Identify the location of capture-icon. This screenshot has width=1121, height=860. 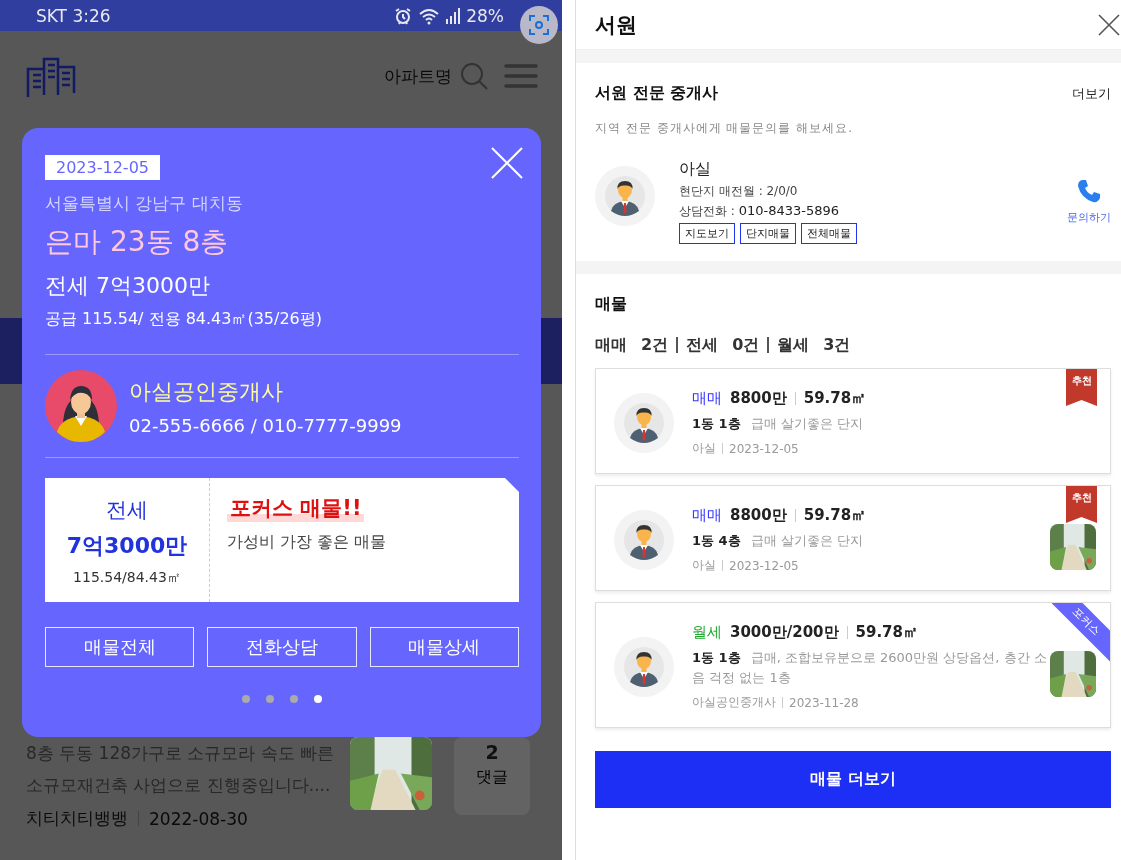
(539, 25).